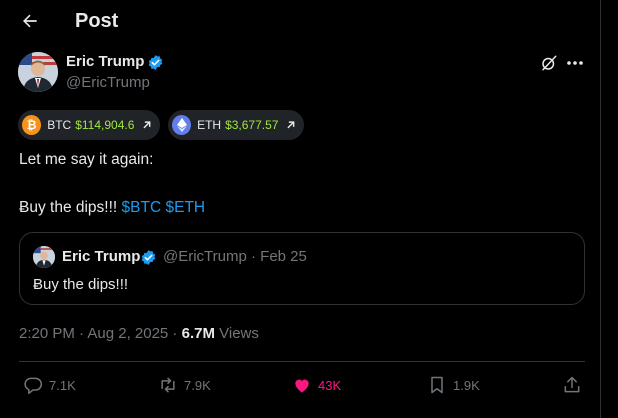 Image resolution: width=618 pixels, height=418 pixels. I want to click on post-meta: 2:20 PM · Aug 2, 2025 · 6.7M Views, so click(139, 333).